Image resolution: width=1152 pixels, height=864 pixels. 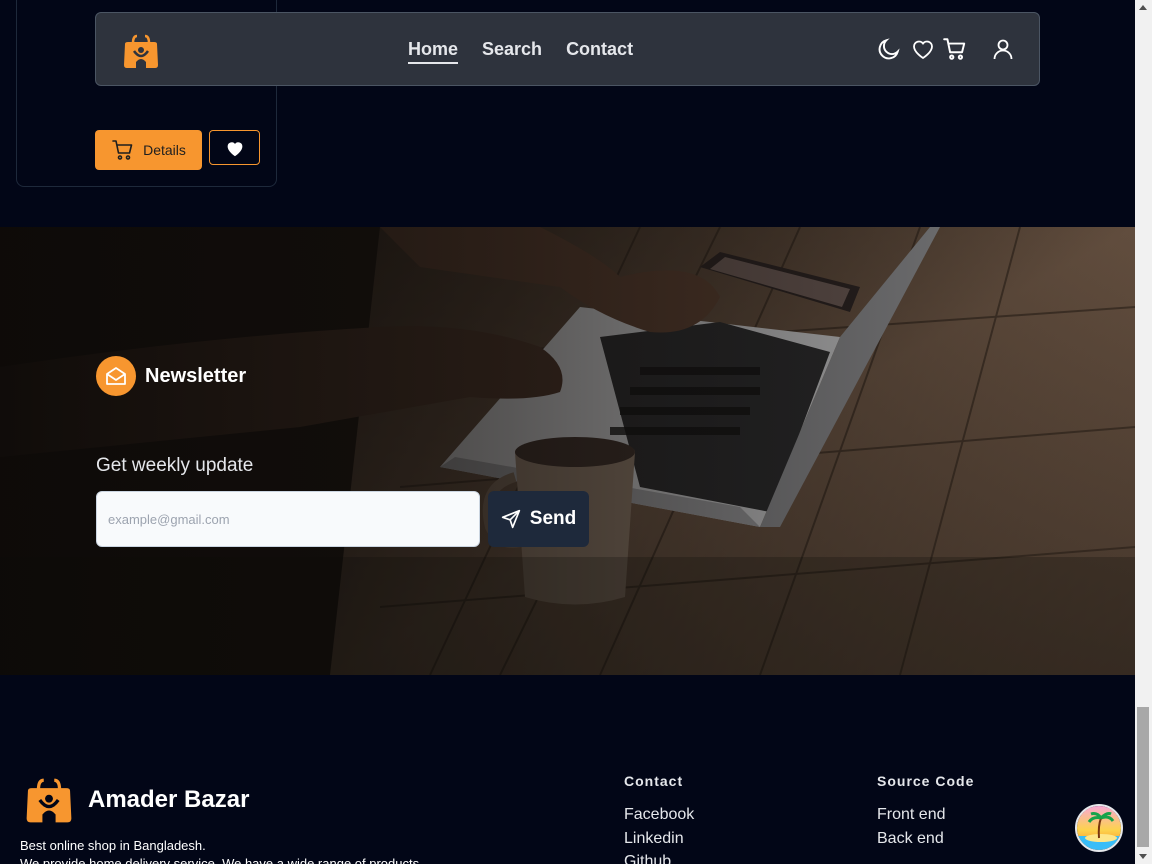 I want to click on email-input, so click(x=288, y=519).